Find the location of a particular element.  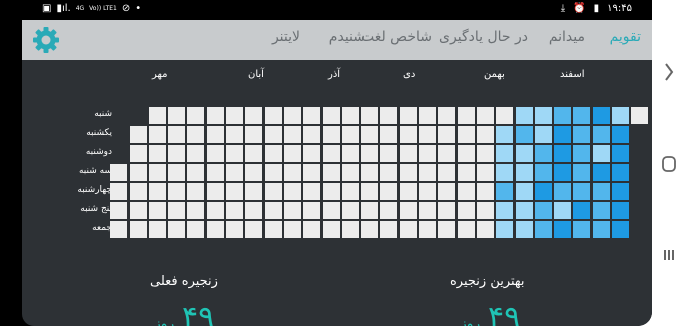

recent-apps-icon is located at coordinates (669, 255).